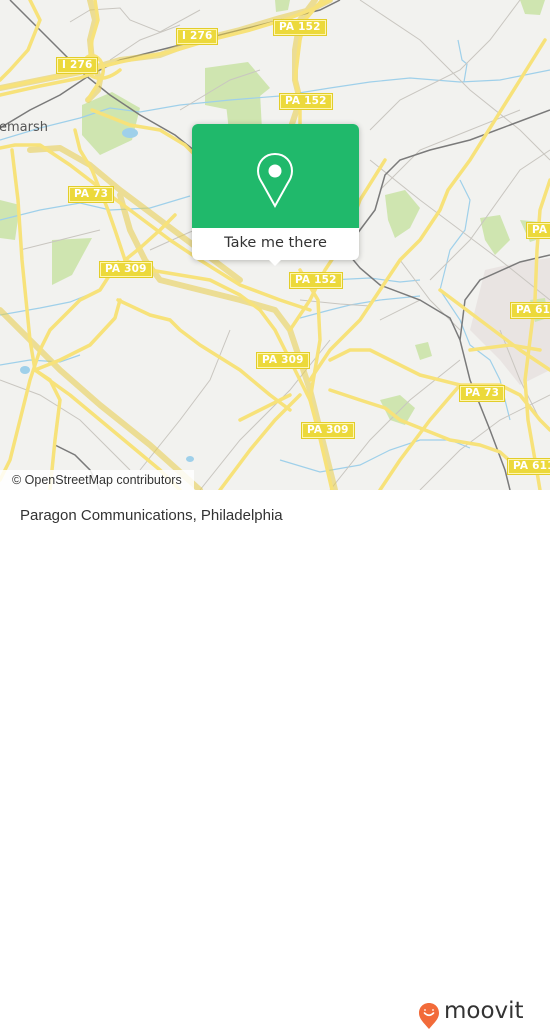 The image size is (550, 1030). What do you see at coordinates (429, 1016) in the screenshot?
I see `moovit-smile-pin-icon` at bounding box center [429, 1016].